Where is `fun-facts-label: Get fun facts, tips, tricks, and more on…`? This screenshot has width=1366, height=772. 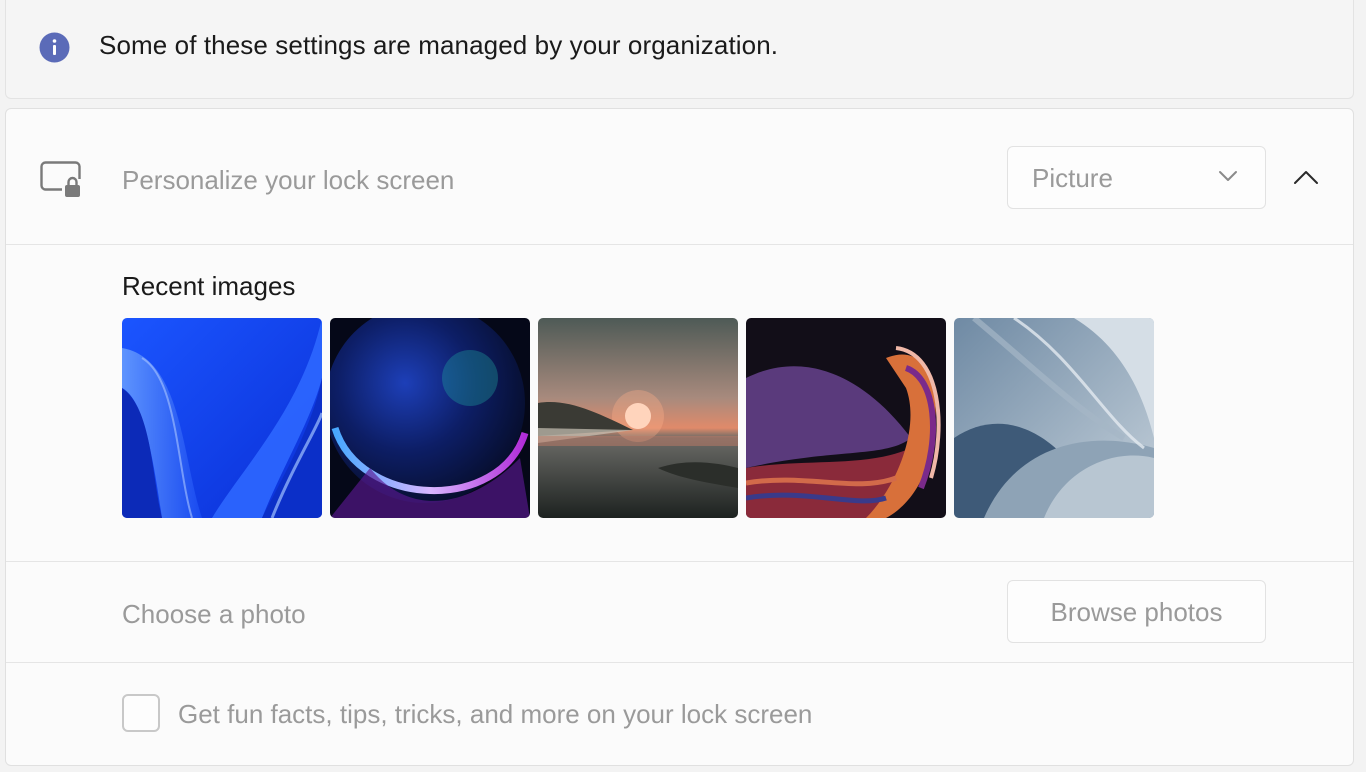
fun-facts-label: Get fun facts, tips, tricks, and more on… is located at coordinates (495, 714).